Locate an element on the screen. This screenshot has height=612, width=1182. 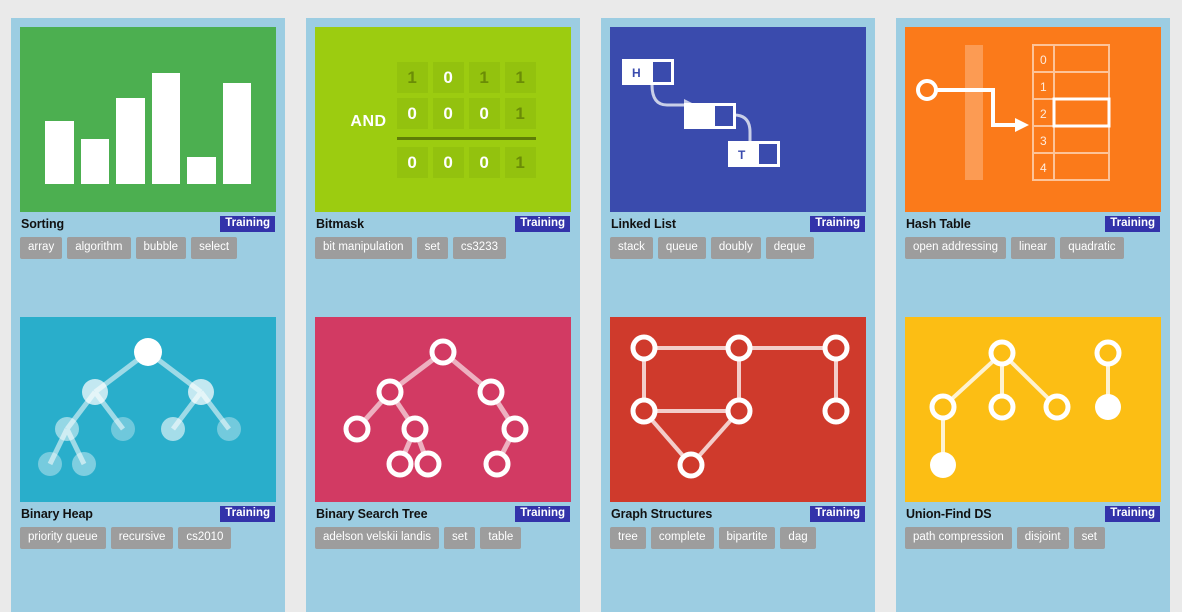
card-title: Linked List is located at coordinates (643, 224).